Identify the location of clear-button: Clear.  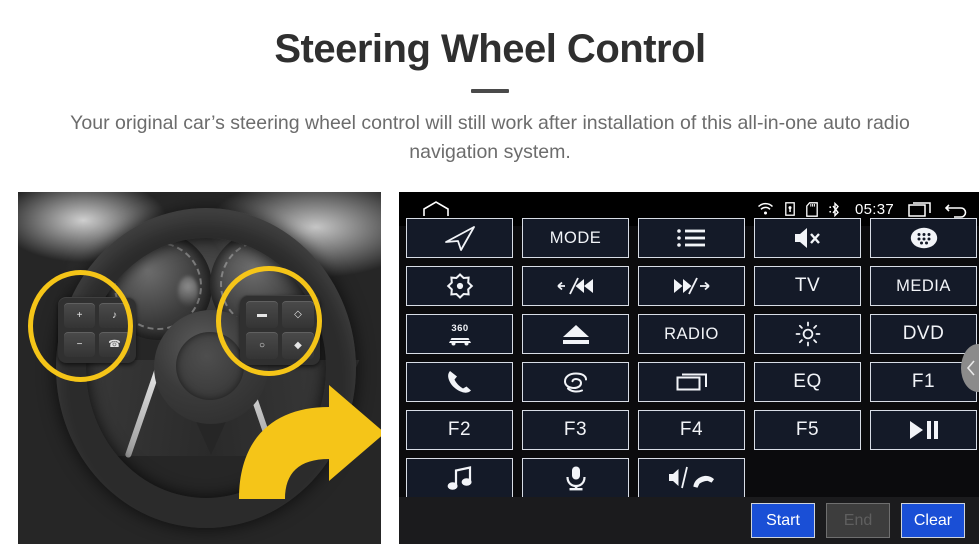
(933, 520).